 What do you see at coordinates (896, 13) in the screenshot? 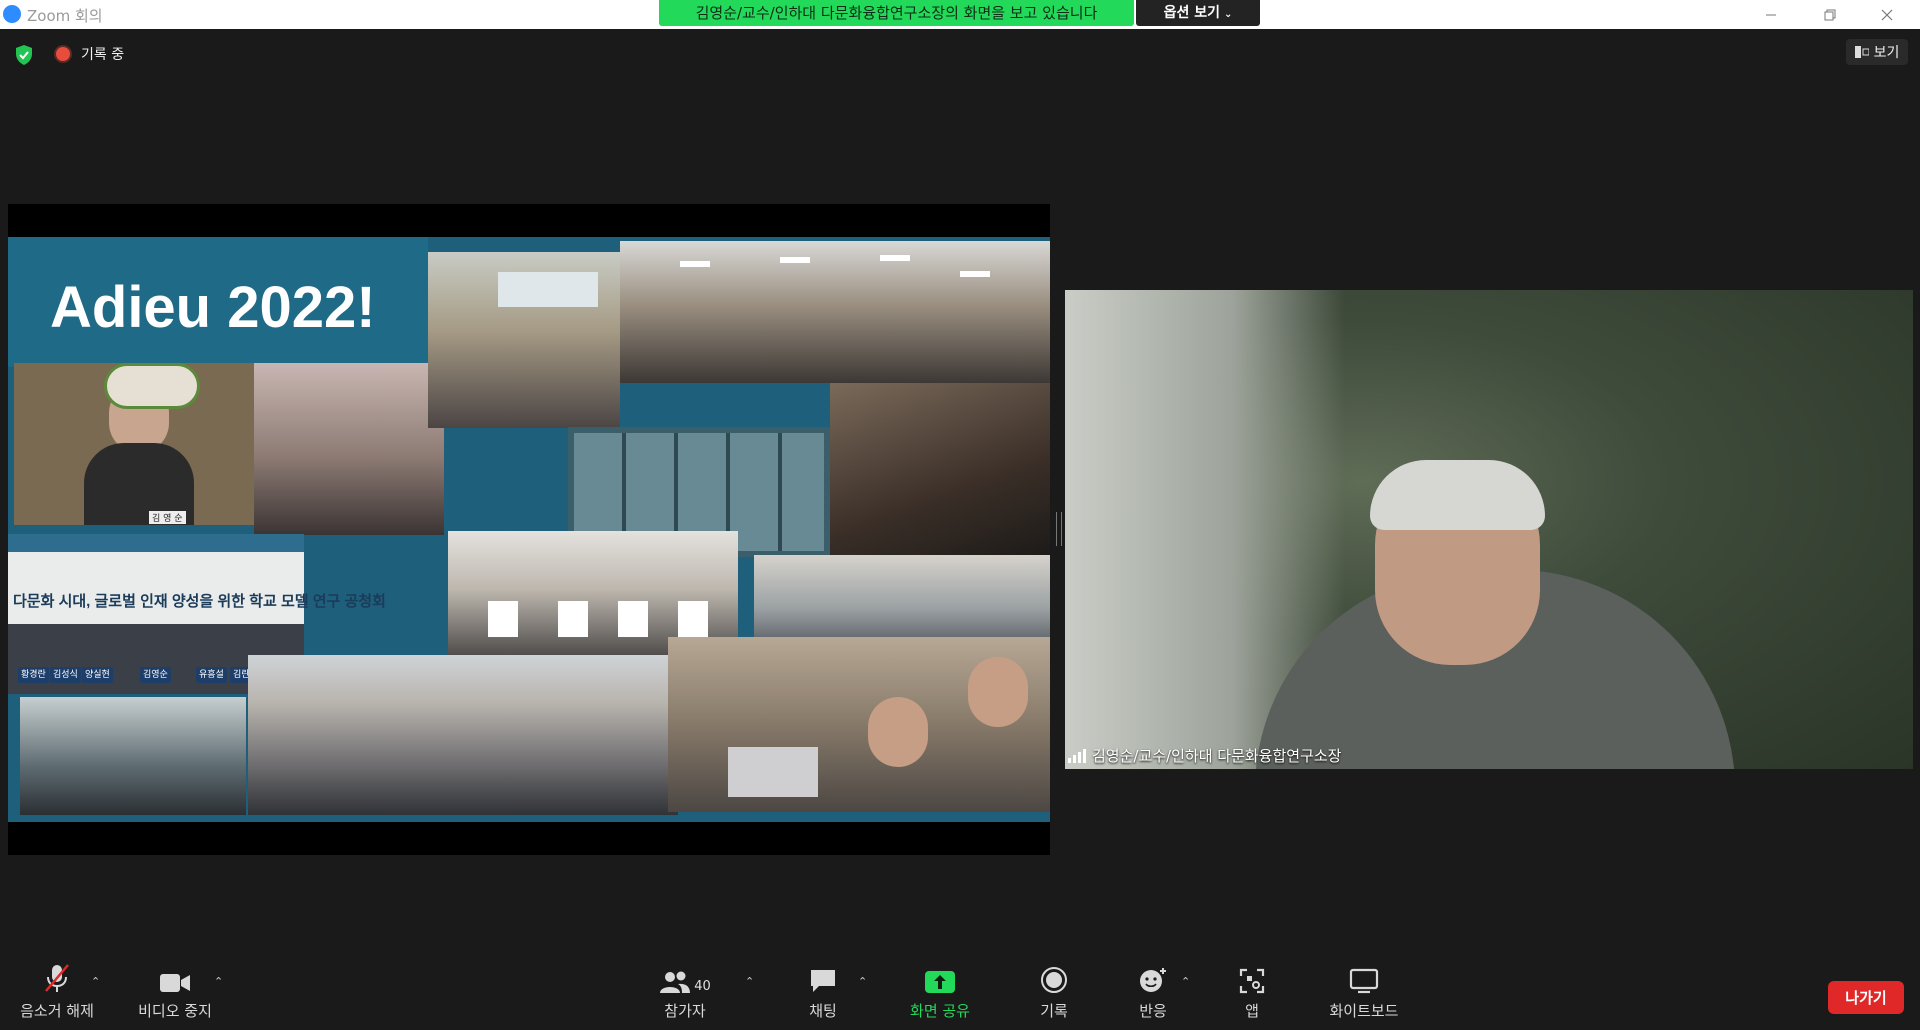
I see `screen-share-banner: 김영순/교수/인하대 다문화융합연구소장의 화면을 보고 있습니다` at bounding box center [896, 13].